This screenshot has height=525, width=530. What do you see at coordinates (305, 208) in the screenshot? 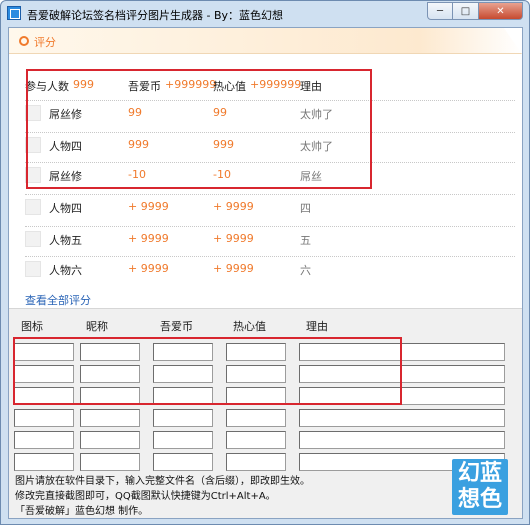
I see `reason-text: 四` at bounding box center [305, 208].